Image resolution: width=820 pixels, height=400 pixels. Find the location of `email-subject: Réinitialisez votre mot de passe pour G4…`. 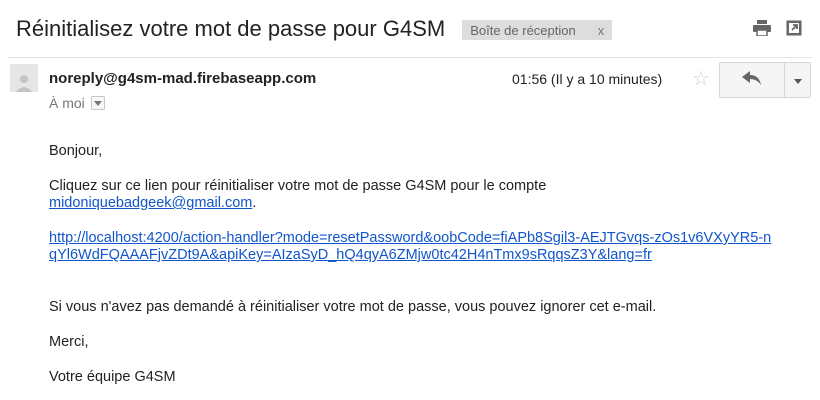

email-subject: Réinitialisez votre mot de passe pour G4… is located at coordinates (231, 28).